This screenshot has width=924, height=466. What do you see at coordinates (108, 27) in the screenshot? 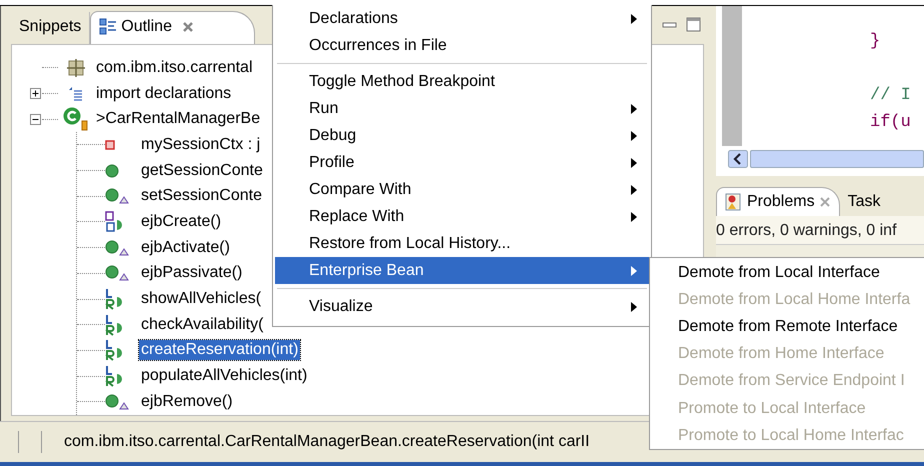
I see `outline-icon` at bounding box center [108, 27].